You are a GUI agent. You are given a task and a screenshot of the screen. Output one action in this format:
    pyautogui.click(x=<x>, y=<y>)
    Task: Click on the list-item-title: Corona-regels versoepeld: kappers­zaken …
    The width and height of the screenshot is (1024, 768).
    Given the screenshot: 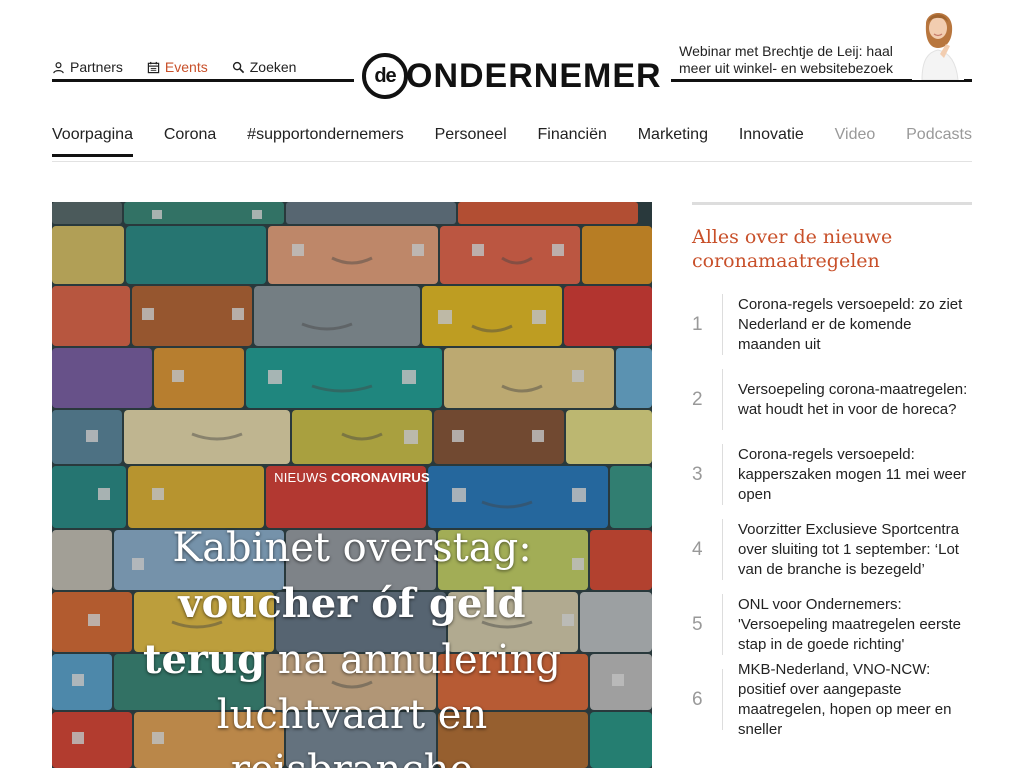 What is the action you would take?
    pyautogui.click(x=852, y=474)
    